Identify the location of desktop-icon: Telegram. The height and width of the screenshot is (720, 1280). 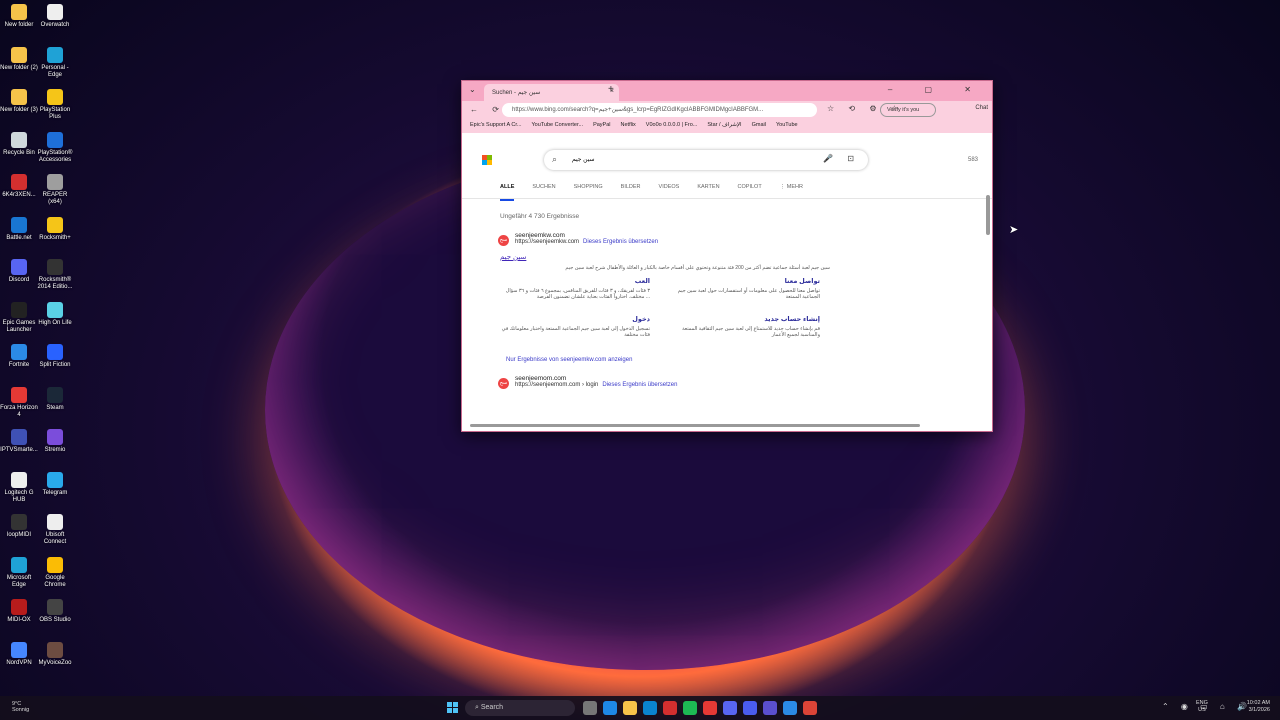
(55, 484).